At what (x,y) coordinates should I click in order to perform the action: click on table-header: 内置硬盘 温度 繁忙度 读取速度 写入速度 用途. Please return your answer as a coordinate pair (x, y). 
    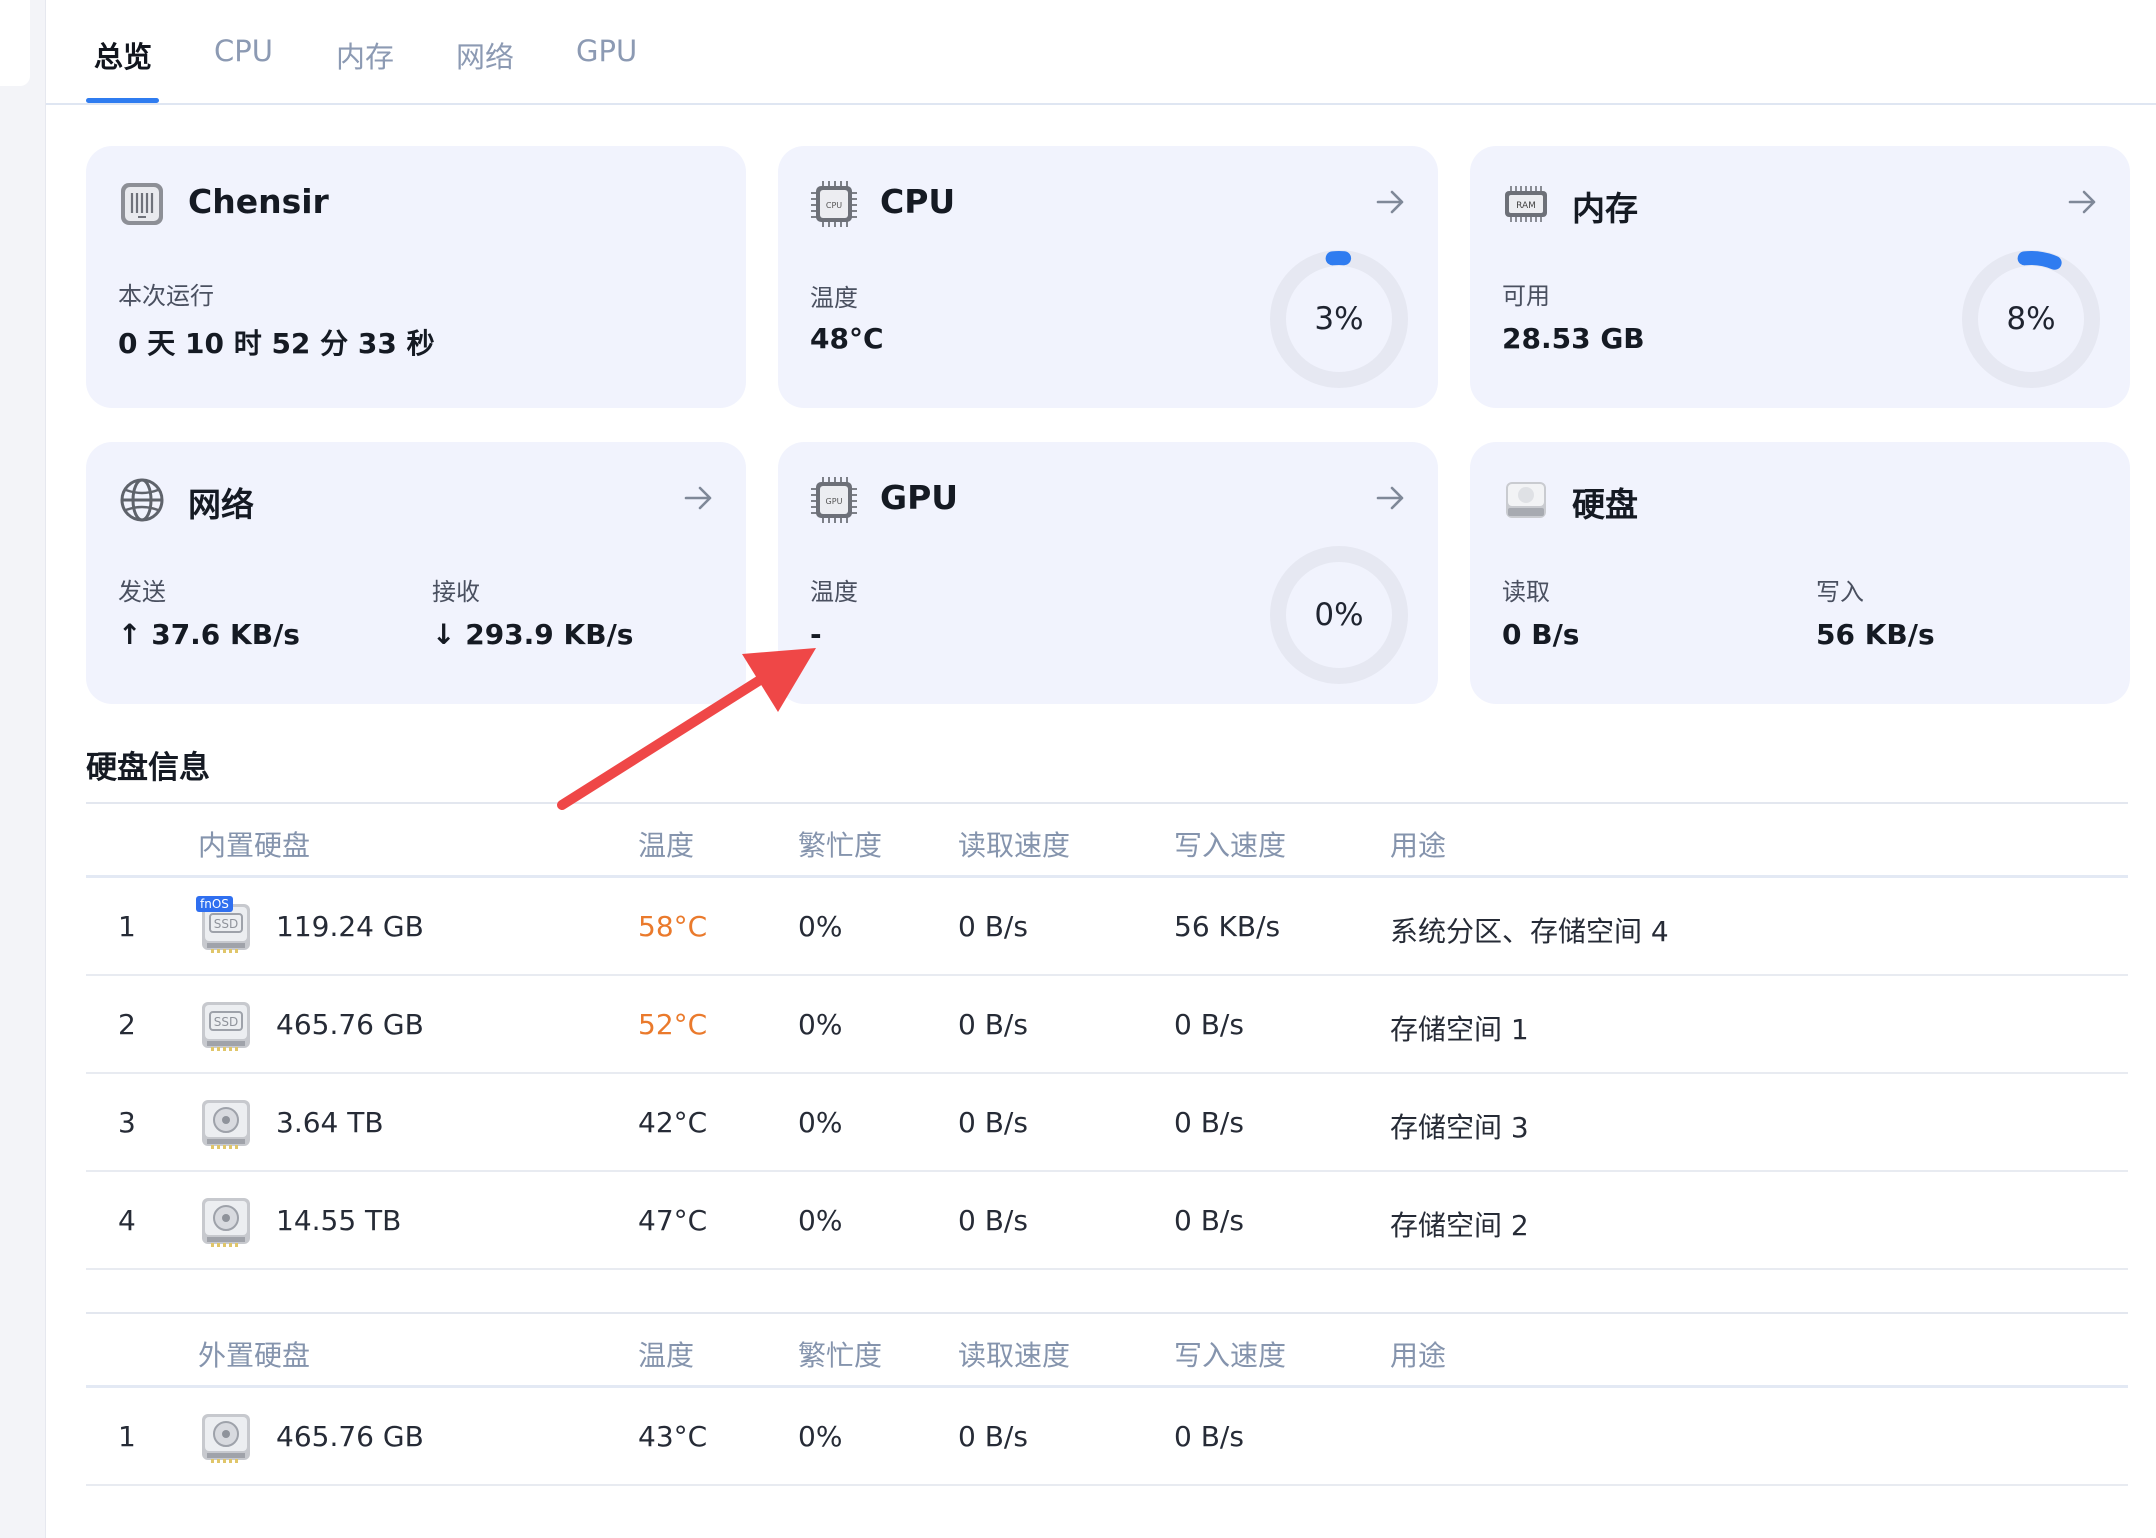
    Looking at the image, I should click on (1107, 840).